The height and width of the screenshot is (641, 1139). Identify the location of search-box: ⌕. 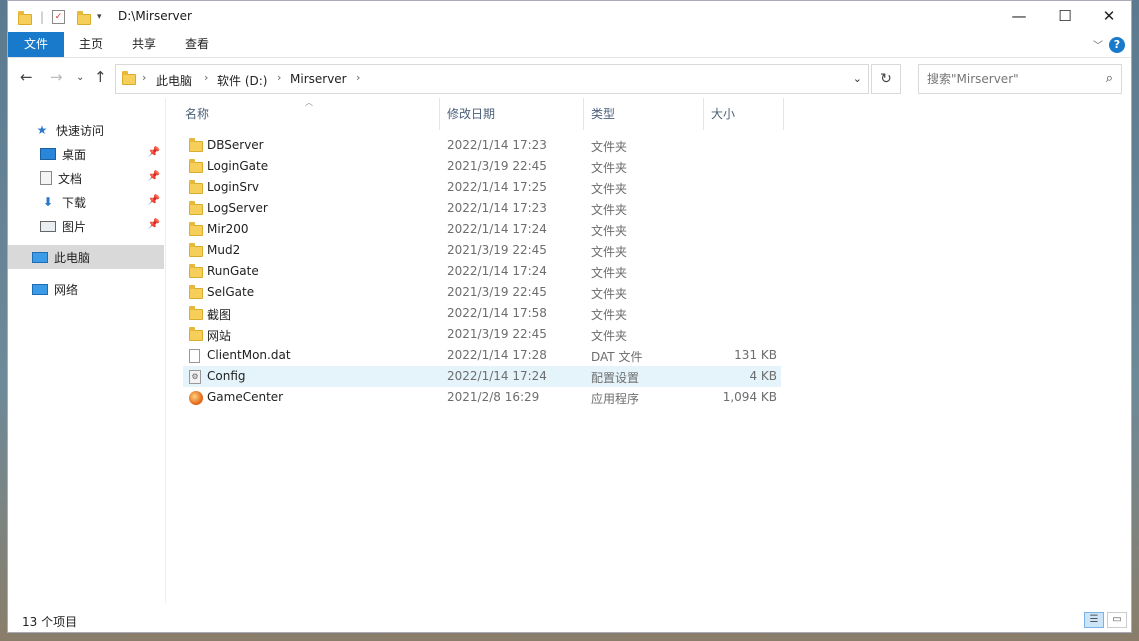
(1020, 79).